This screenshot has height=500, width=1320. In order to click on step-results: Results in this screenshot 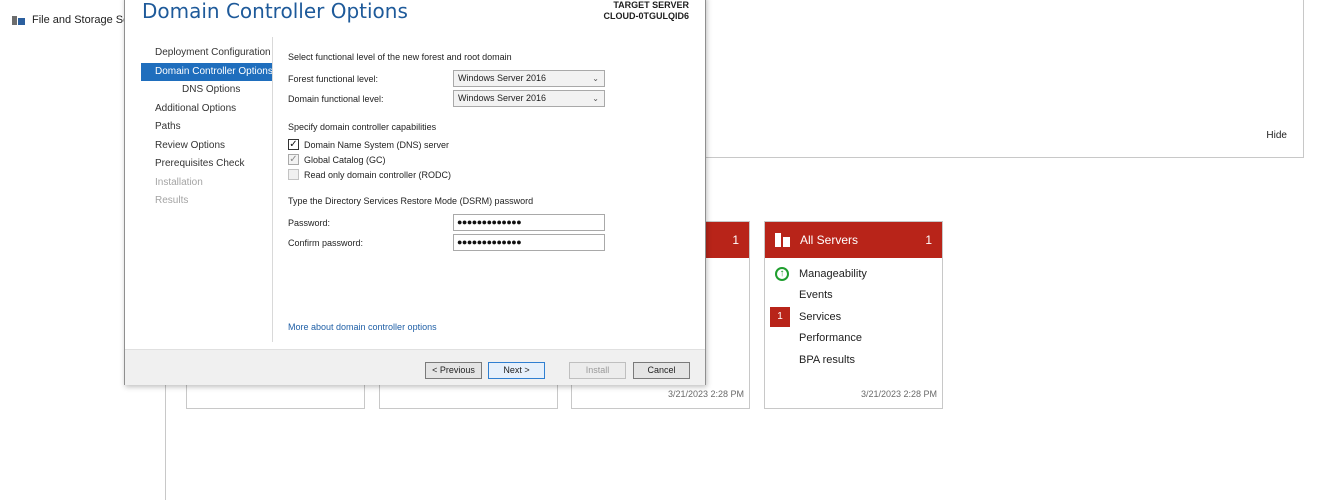, I will do `click(172, 200)`.